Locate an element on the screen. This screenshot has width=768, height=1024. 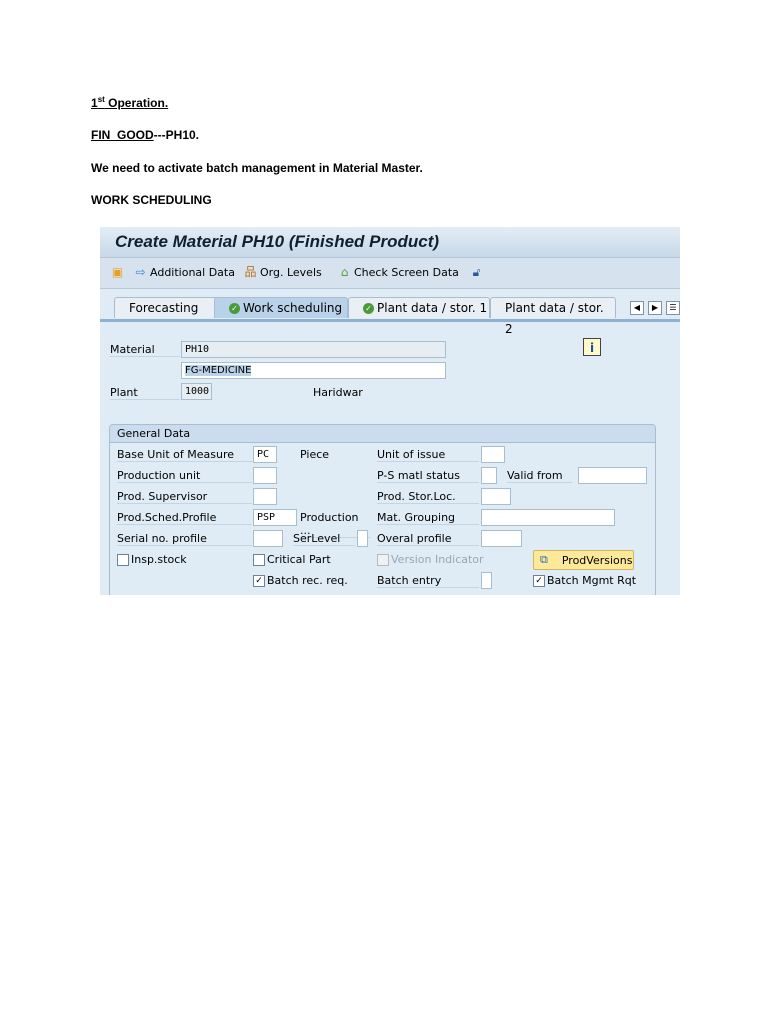
arrow-right-icon: ⇨ is located at coordinates (140, 272).